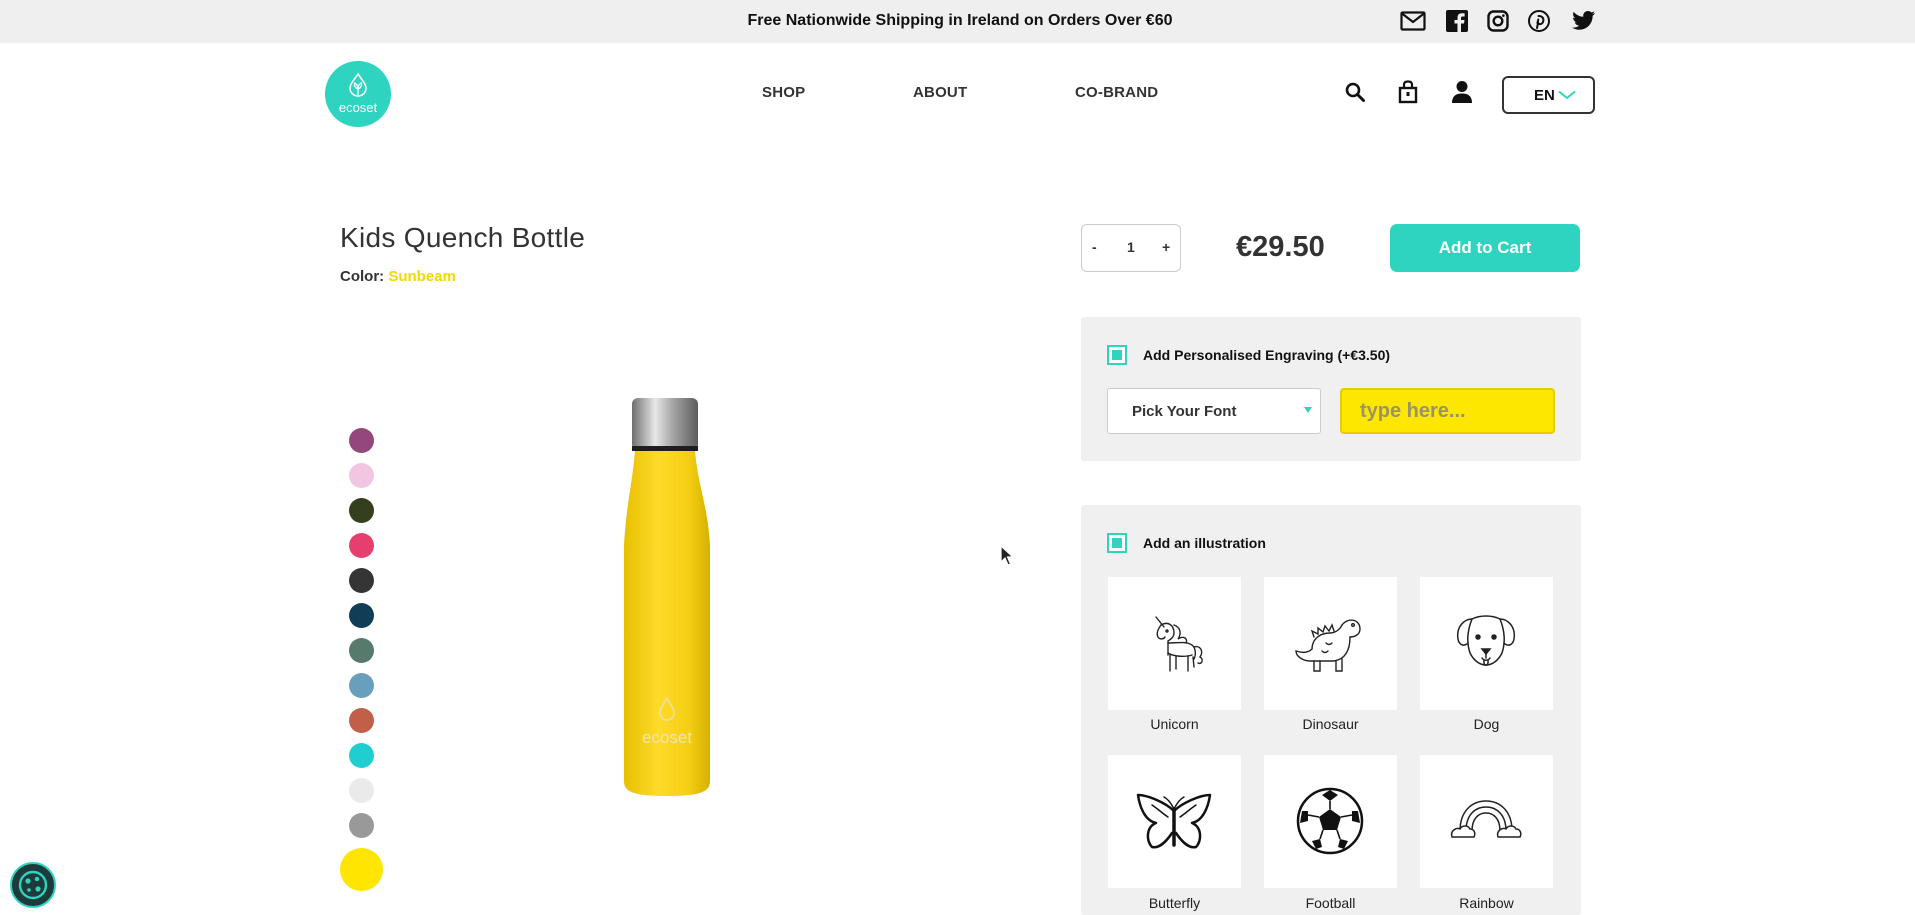 Image resolution: width=1915 pixels, height=915 pixels. What do you see at coordinates (1485, 248) in the screenshot?
I see `add-to-cart-button: Add to Cart` at bounding box center [1485, 248].